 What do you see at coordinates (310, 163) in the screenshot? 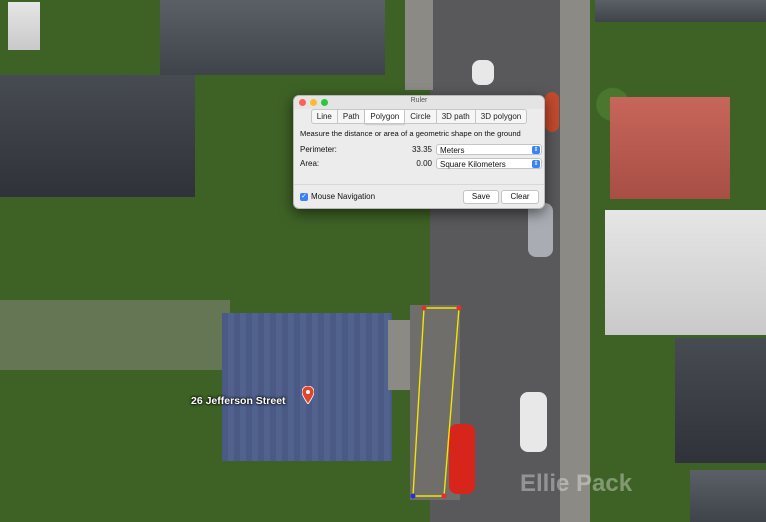
I see `area-label: Area:` at bounding box center [310, 163].